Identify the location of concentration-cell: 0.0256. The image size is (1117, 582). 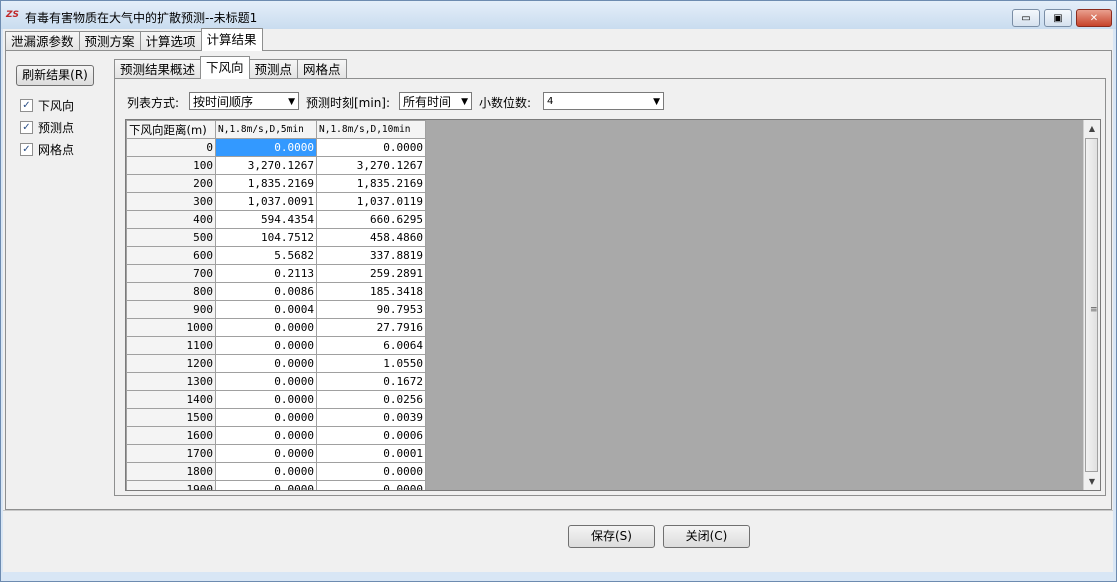
(371, 399).